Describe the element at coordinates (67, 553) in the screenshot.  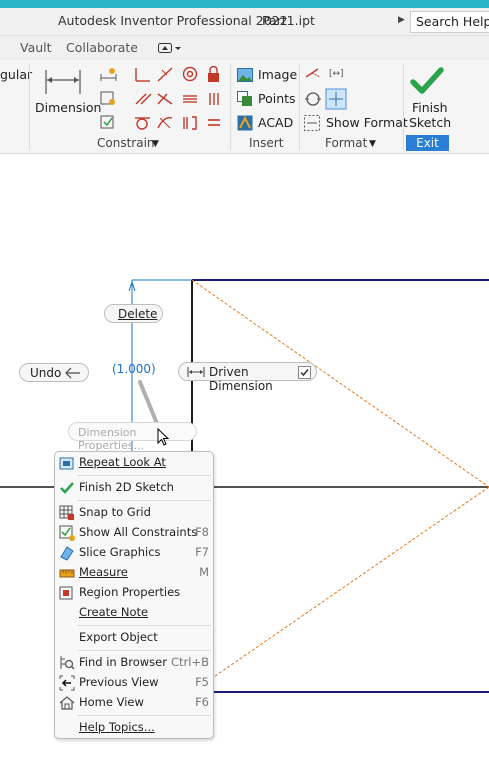
I see `slice-icon` at that location.